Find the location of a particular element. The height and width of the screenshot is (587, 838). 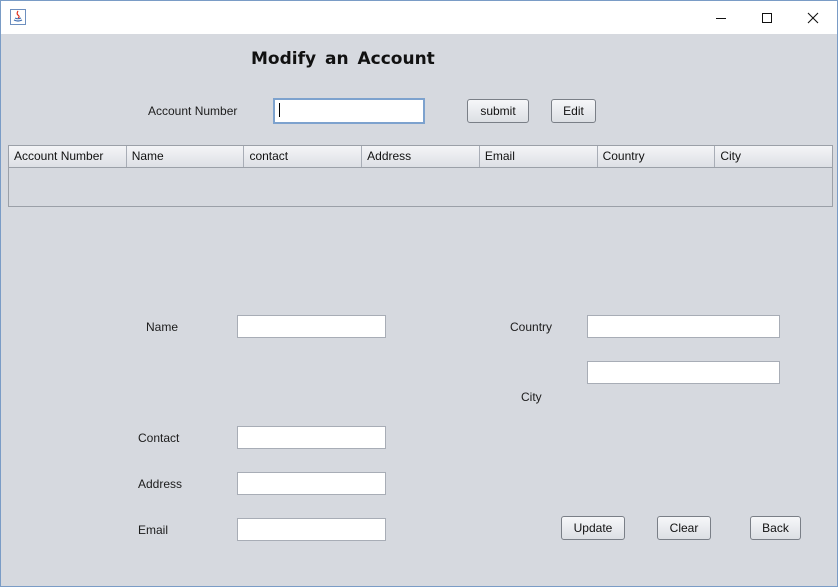

edit-button: Edit is located at coordinates (573, 111).